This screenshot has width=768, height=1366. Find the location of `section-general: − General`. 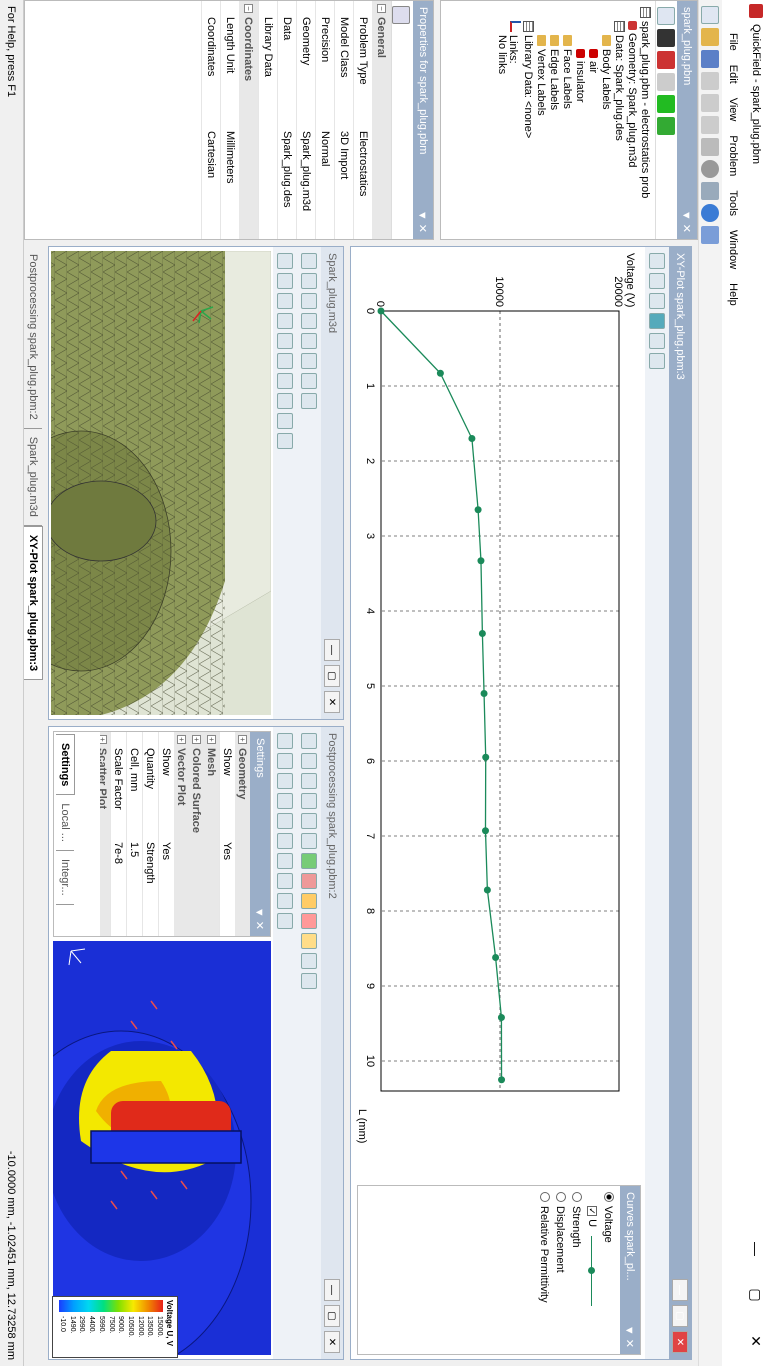

section-general: − General is located at coordinates (381, 120).